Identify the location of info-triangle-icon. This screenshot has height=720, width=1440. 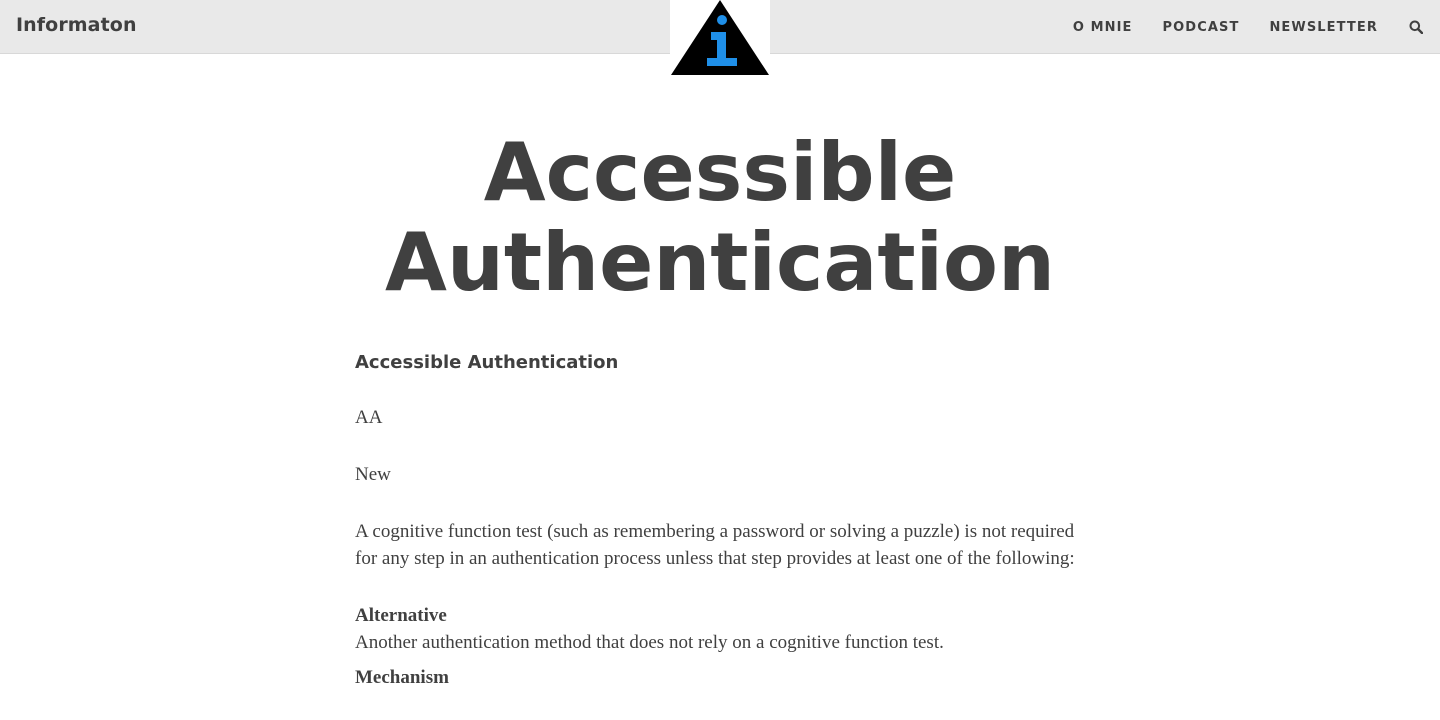
(720, 37).